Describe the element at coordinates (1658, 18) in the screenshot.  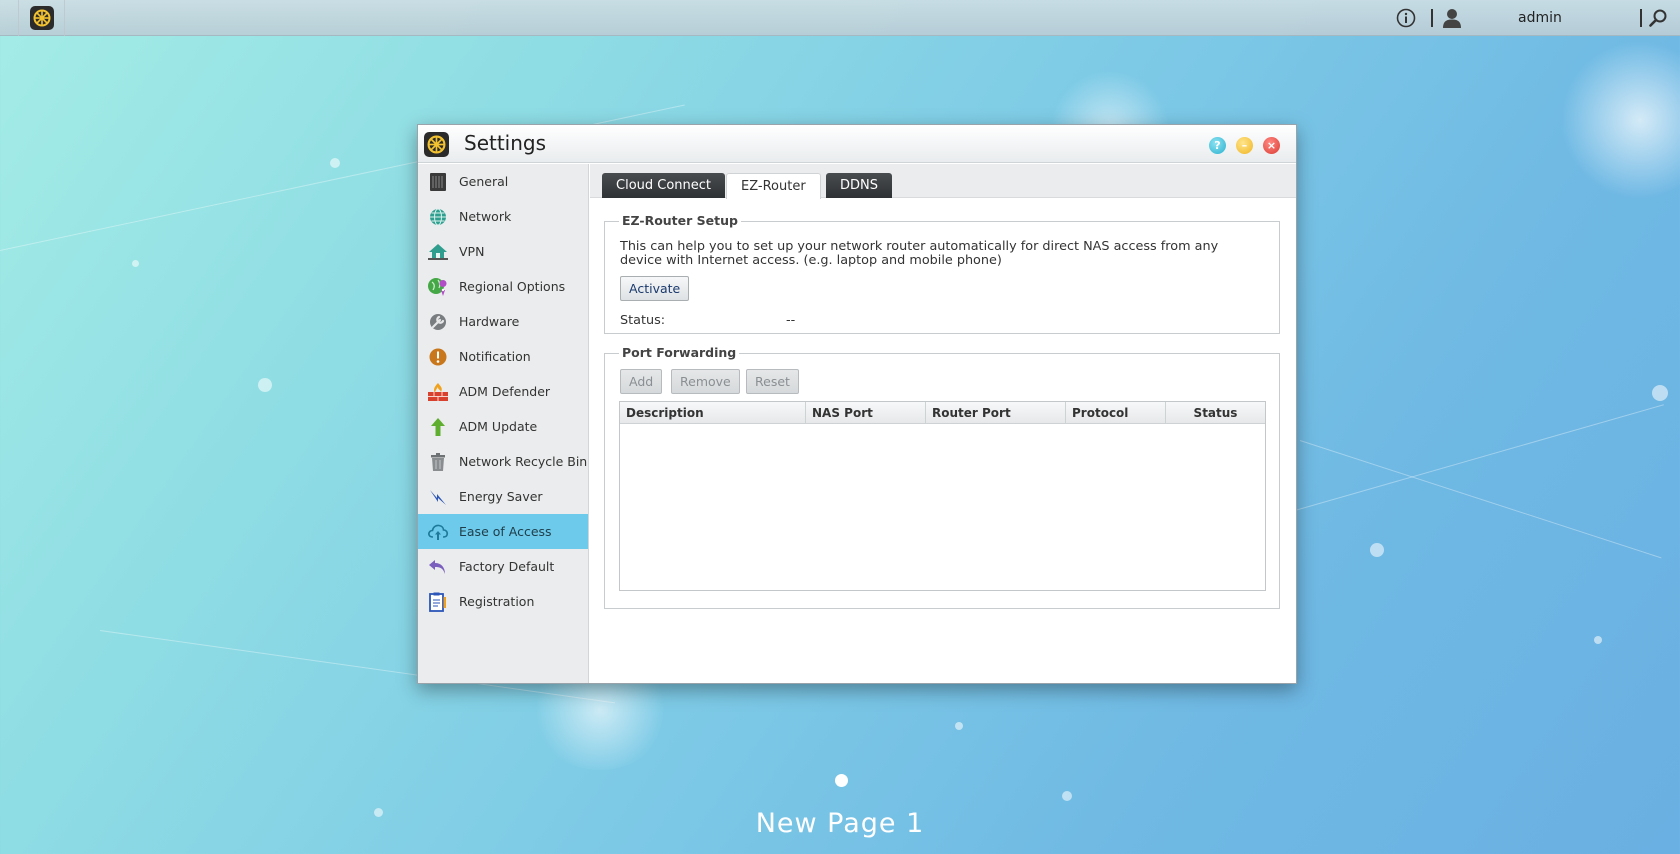
I see `search-icon` at that location.